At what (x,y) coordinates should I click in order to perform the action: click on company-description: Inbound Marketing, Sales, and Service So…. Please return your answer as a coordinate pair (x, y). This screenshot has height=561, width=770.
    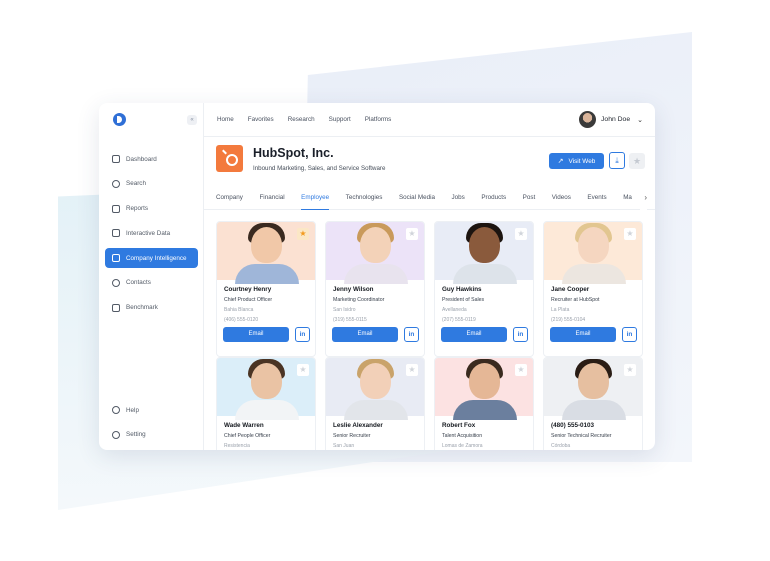
    Looking at the image, I should click on (319, 168).